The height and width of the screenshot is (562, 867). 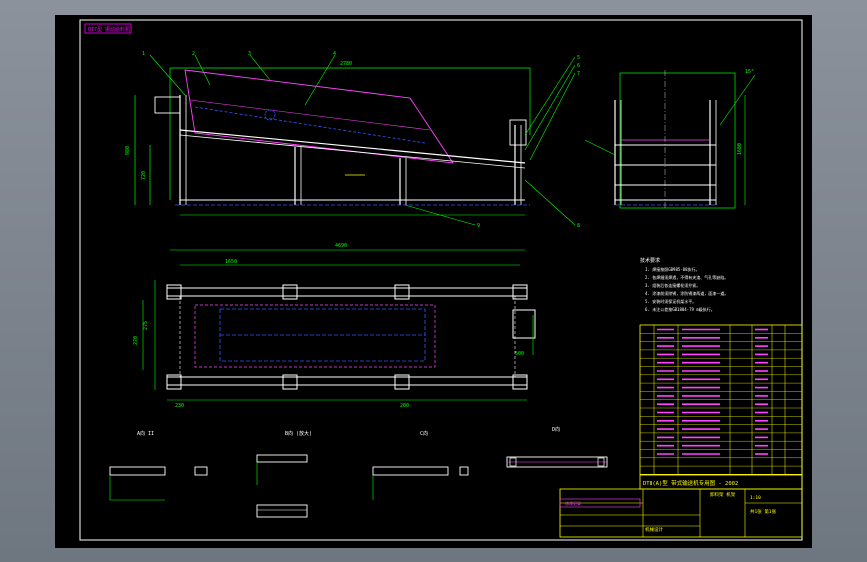 What do you see at coordinates (749, 72) in the screenshot?
I see `dim-angle: 15°` at bounding box center [749, 72].